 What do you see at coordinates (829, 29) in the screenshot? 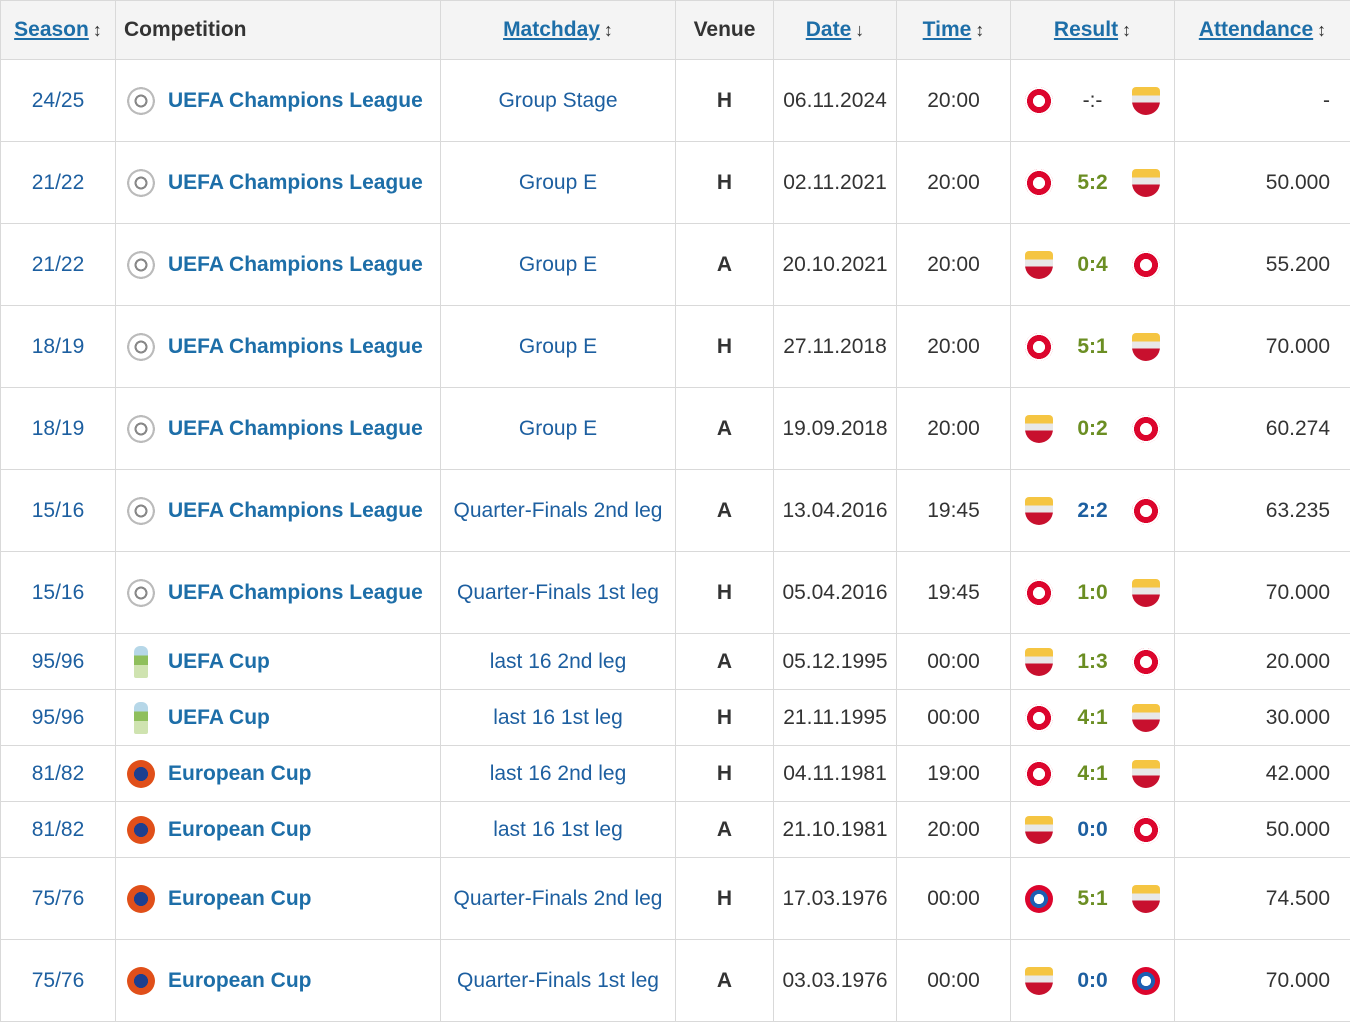
I see `date-sort-link: Date` at bounding box center [829, 29].